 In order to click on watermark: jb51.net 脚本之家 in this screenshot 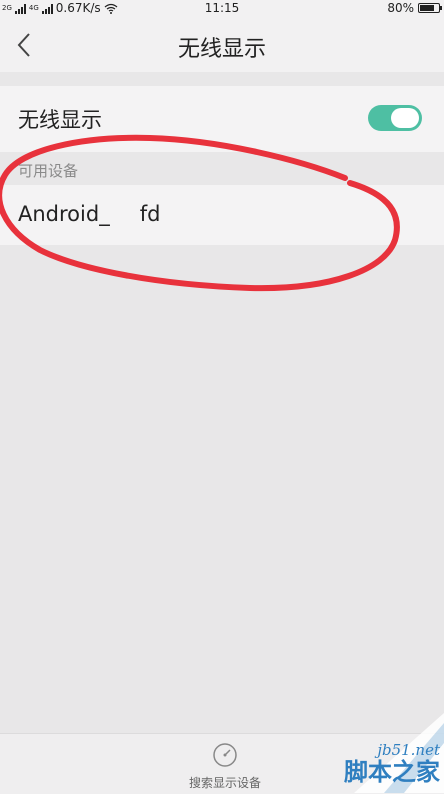, I will do `click(379, 753)`.